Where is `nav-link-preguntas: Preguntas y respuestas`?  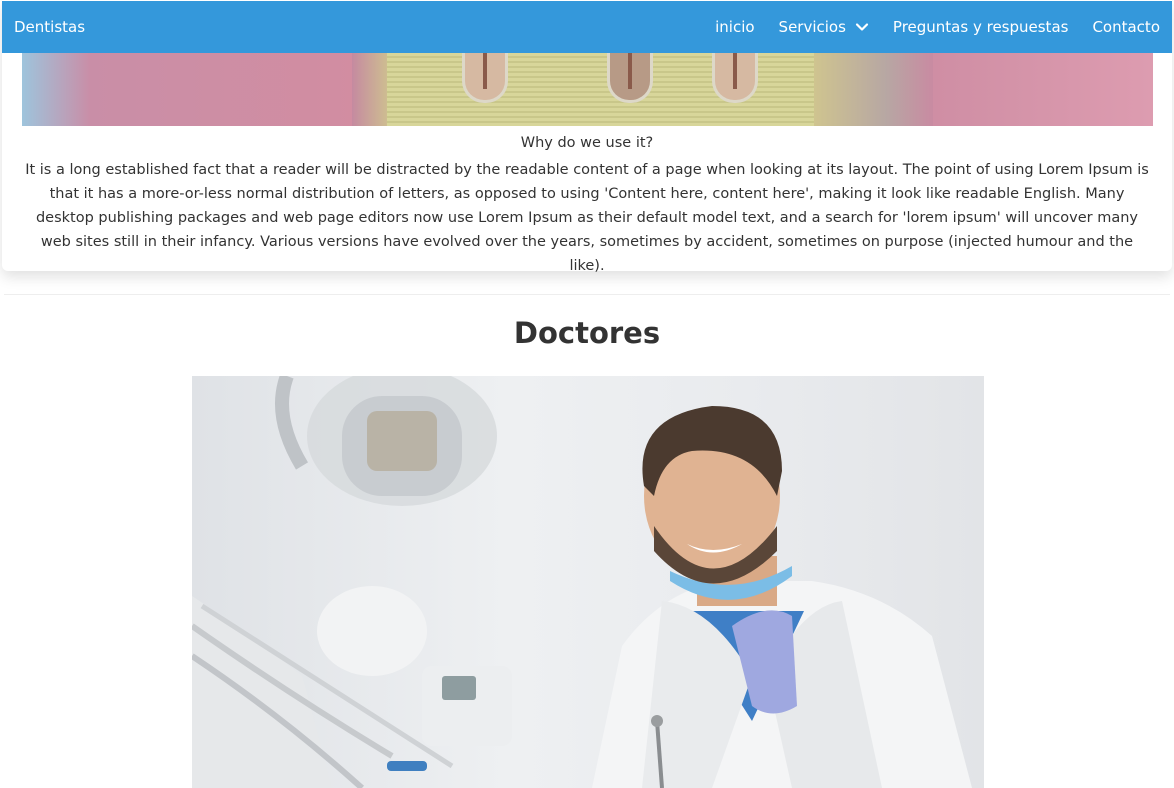
nav-link-preguntas: Preguntas y respuestas is located at coordinates (981, 27).